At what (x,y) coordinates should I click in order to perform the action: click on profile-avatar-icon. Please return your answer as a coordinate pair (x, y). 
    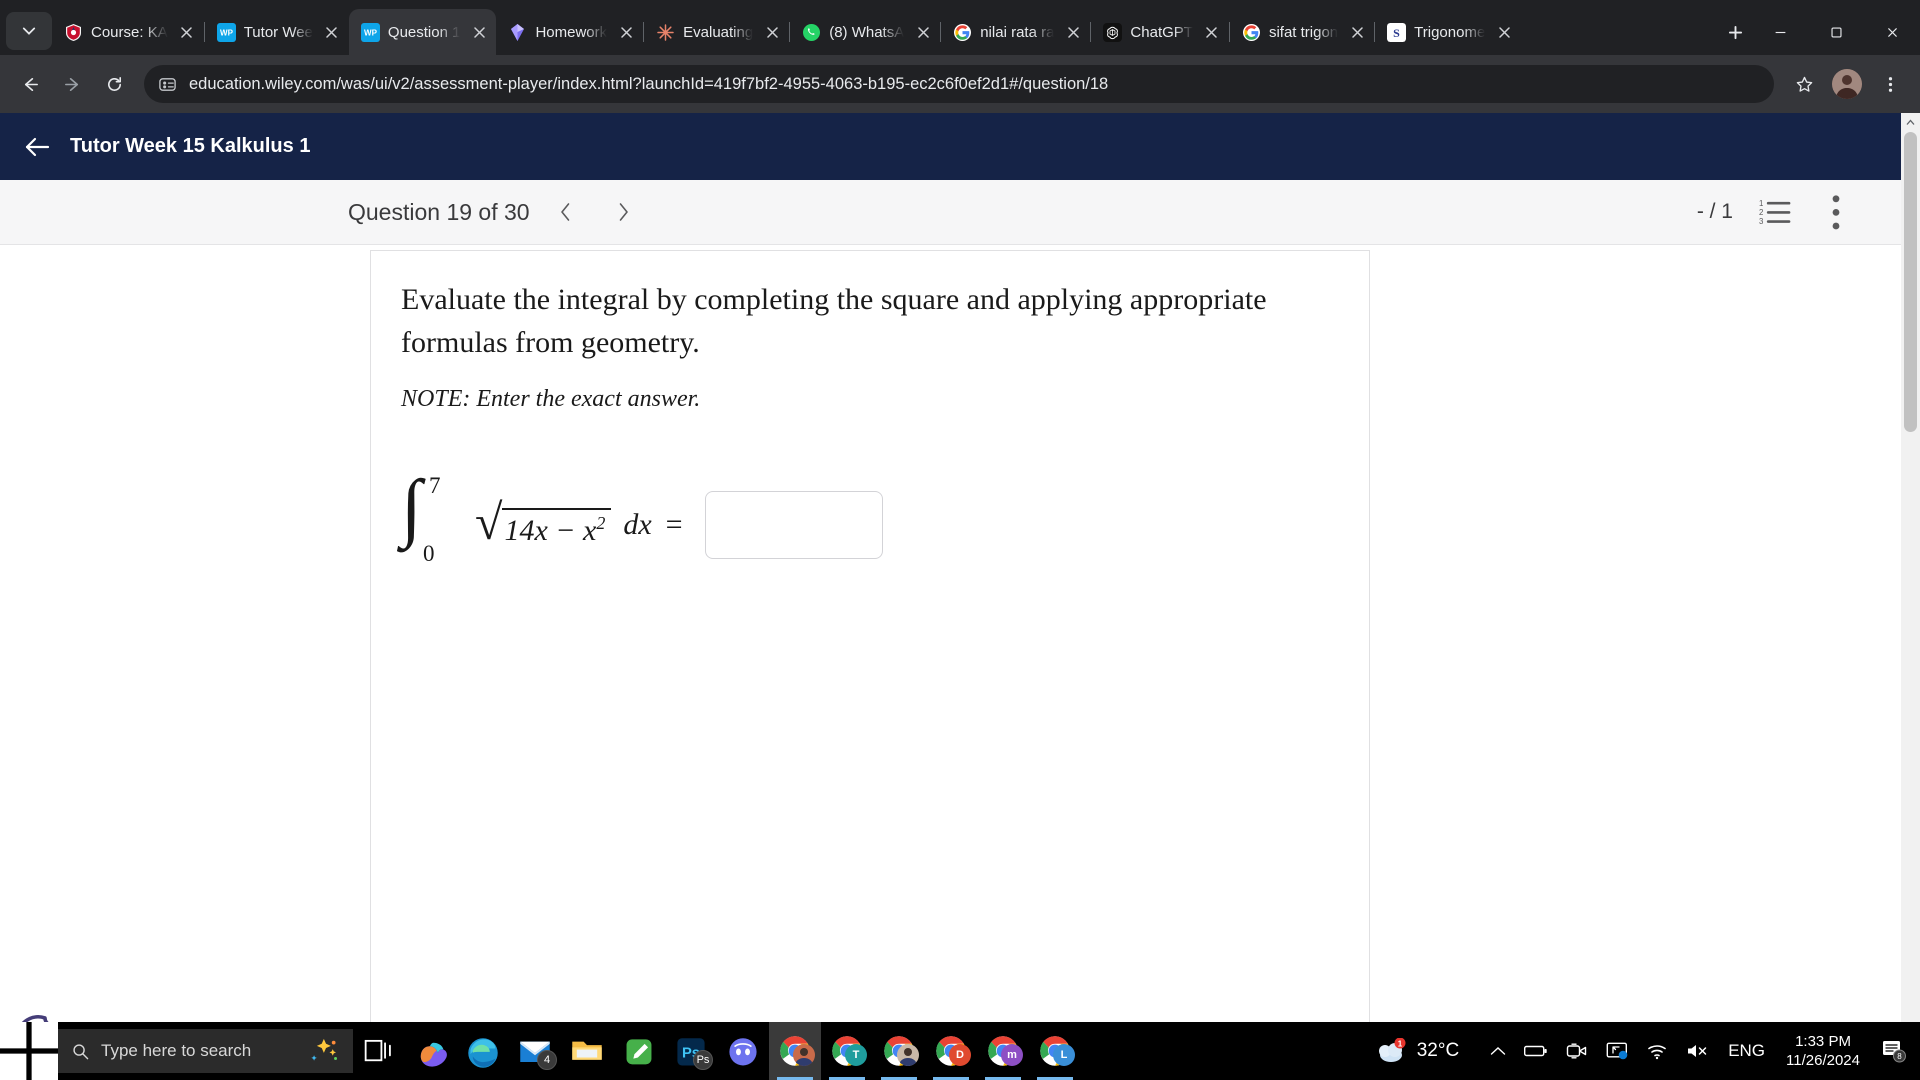
    Looking at the image, I should click on (1847, 84).